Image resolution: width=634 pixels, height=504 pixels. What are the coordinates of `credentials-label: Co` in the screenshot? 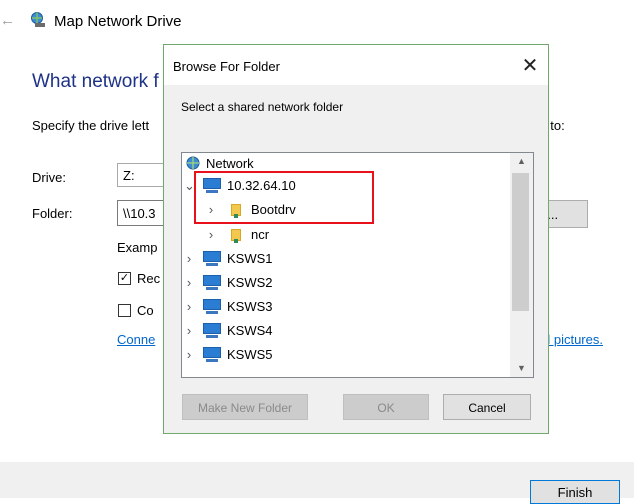 It's located at (145, 310).